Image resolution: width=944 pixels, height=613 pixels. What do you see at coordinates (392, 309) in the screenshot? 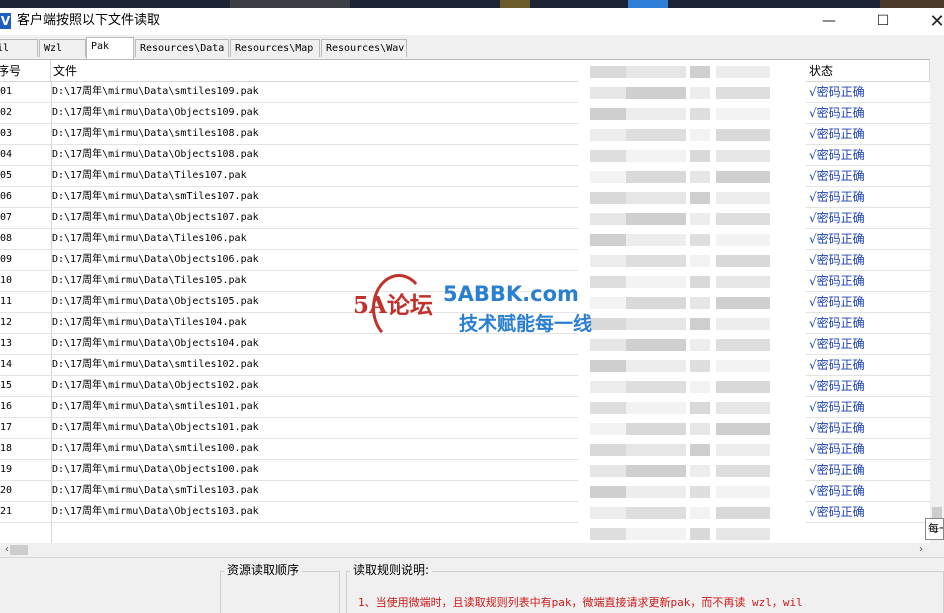
I see `forum-logo: 5A论坛` at bounding box center [392, 309].